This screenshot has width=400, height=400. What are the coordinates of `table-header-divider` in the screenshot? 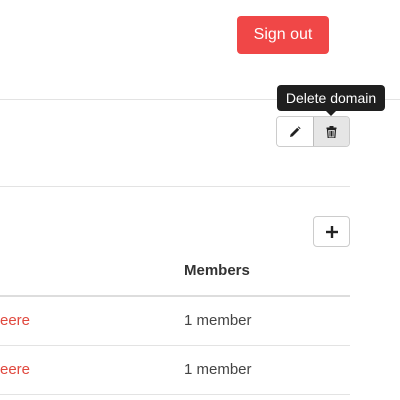 It's located at (175, 296).